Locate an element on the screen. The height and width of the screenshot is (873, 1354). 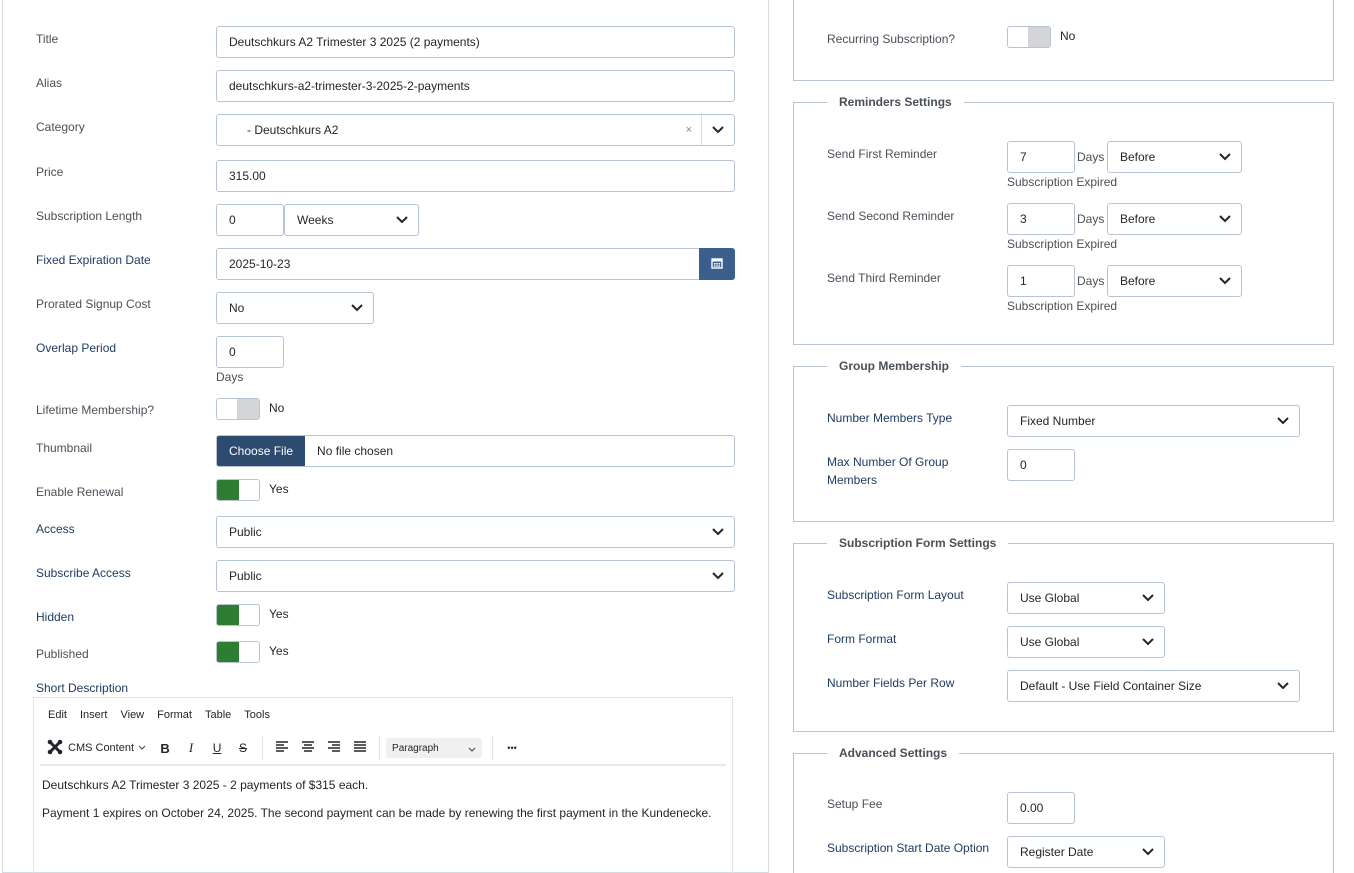
first-reminder-label: Send First Reminder is located at coordinates (882, 154).